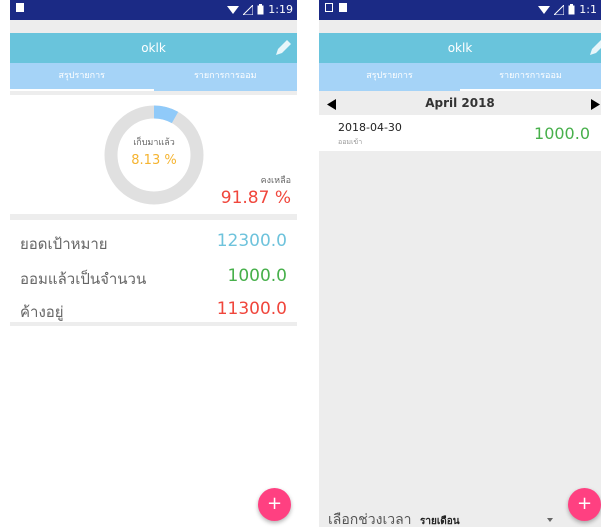 This screenshot has width=601, height=527. What do you see at coordinates (255, 198) in the screenshot?
I see `remaining-percent: 91.87 %` at bounding box center [255, 198].